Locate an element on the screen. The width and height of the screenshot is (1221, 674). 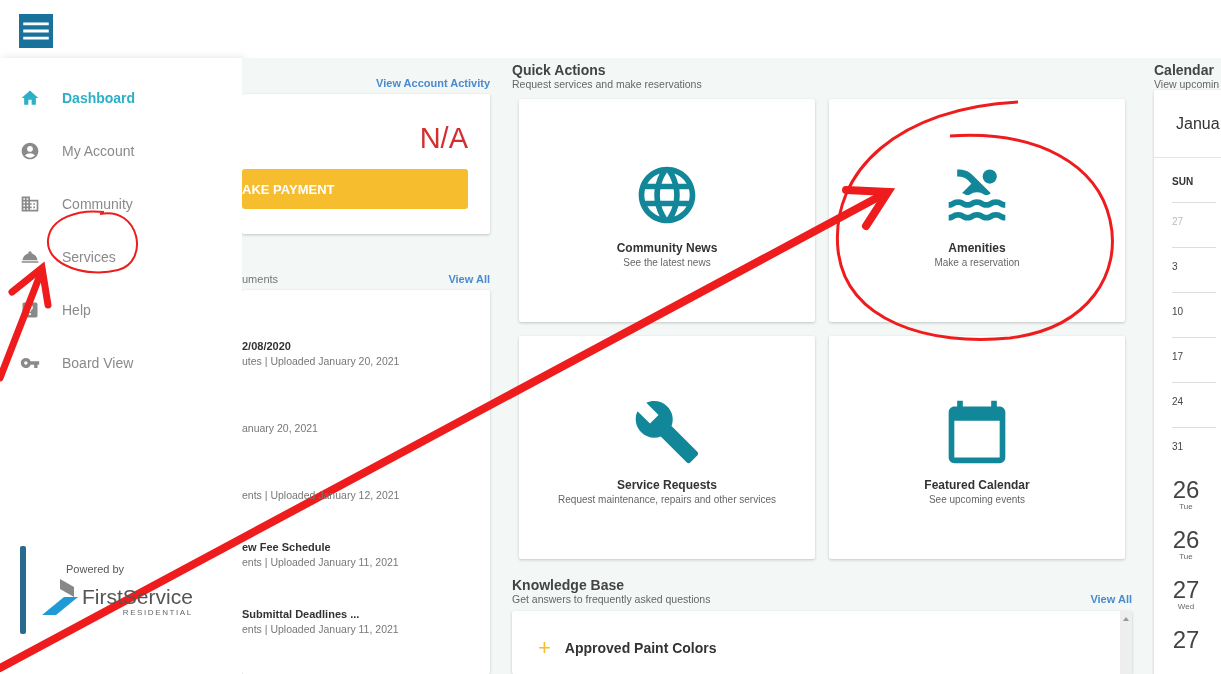
day-number: 10 is located at coordinates (1178, 311).